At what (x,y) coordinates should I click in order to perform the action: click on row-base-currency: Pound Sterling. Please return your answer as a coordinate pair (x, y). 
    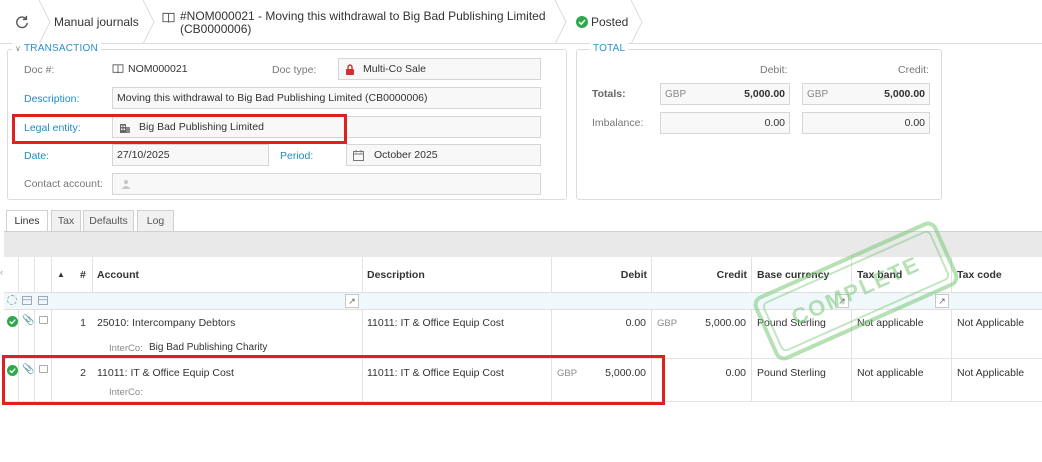
    Looking at the image, I should click on (791, 373).